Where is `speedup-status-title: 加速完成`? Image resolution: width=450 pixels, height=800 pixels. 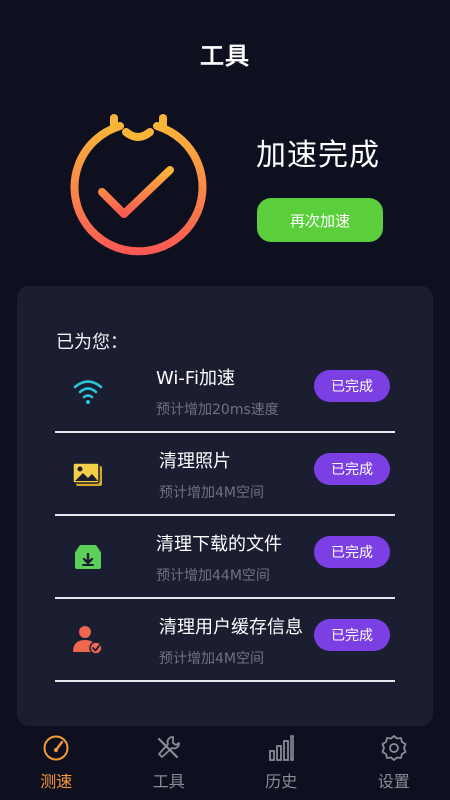
speedup-status-title: 加速完成 is located at coordinates (318, 155).